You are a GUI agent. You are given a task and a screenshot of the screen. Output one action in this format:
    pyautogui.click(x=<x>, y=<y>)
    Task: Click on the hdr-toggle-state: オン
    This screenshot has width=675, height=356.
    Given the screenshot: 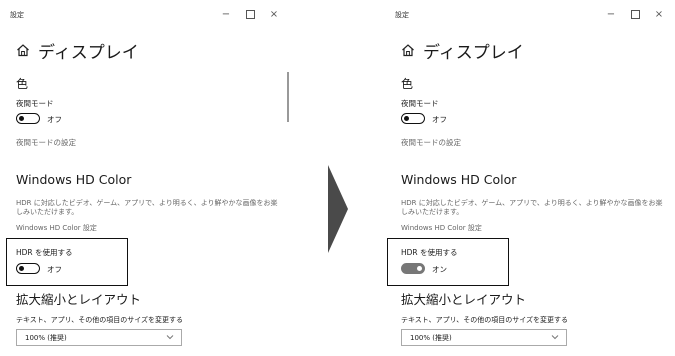 What is the action you would take?
    pyautogui.click(x=439, y=269)
    